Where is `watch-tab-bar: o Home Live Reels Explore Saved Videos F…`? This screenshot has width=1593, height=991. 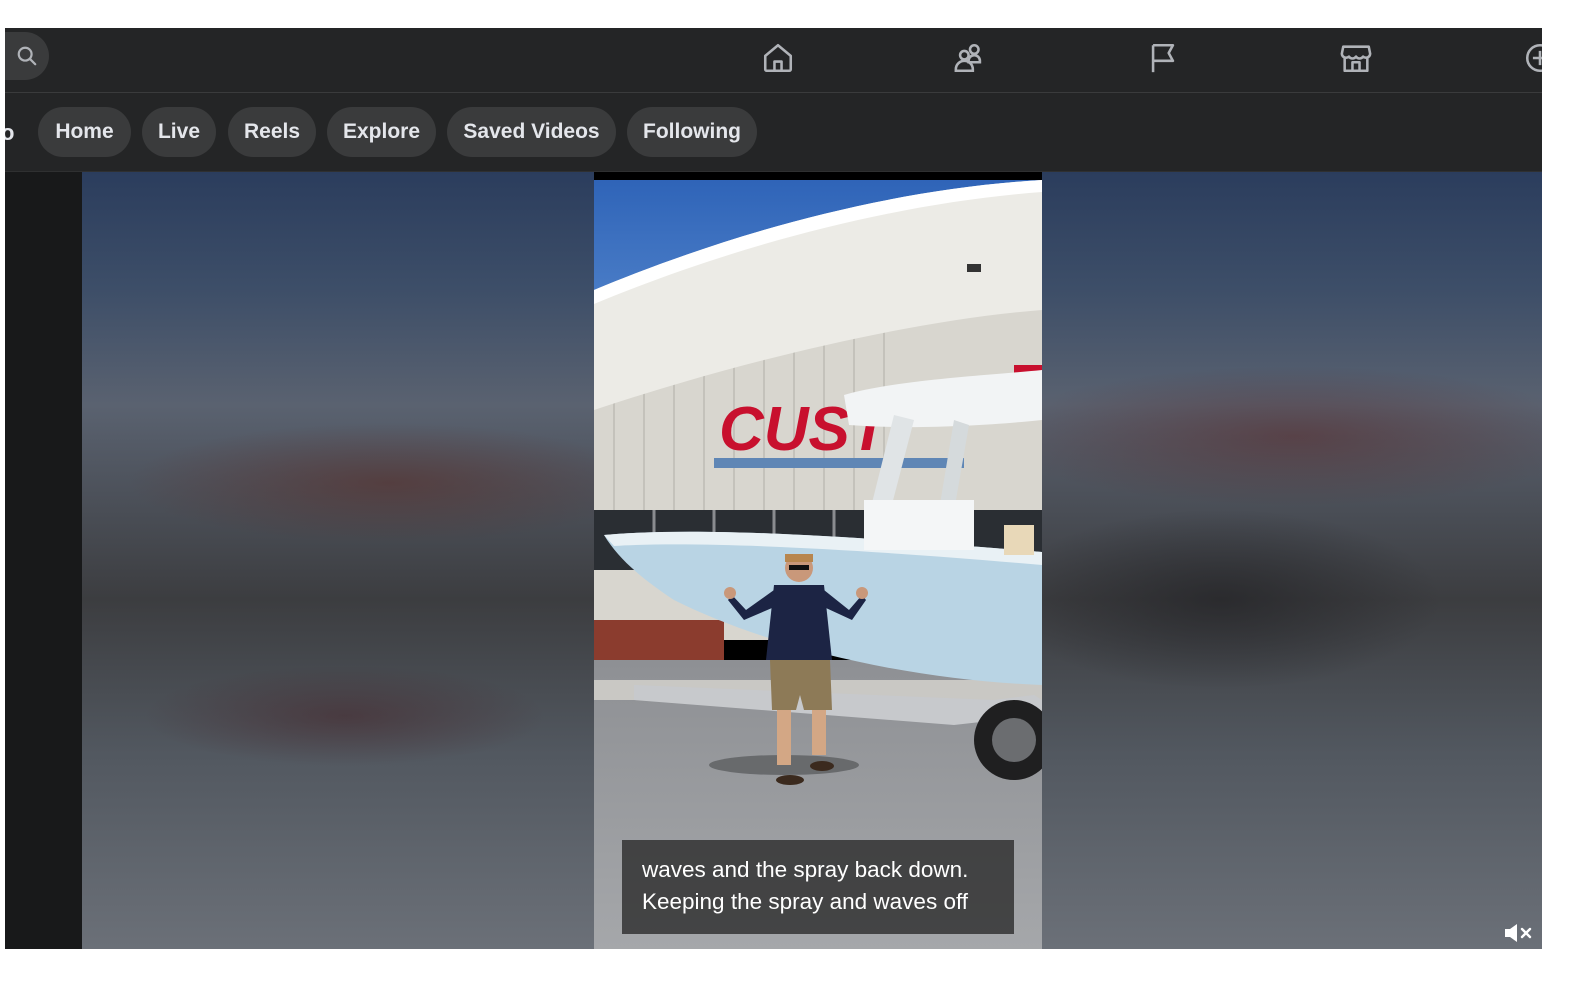 watch-tab-bar: o Home Live Reels Explore Saved Videos F… is located at coordinates (773, 132).